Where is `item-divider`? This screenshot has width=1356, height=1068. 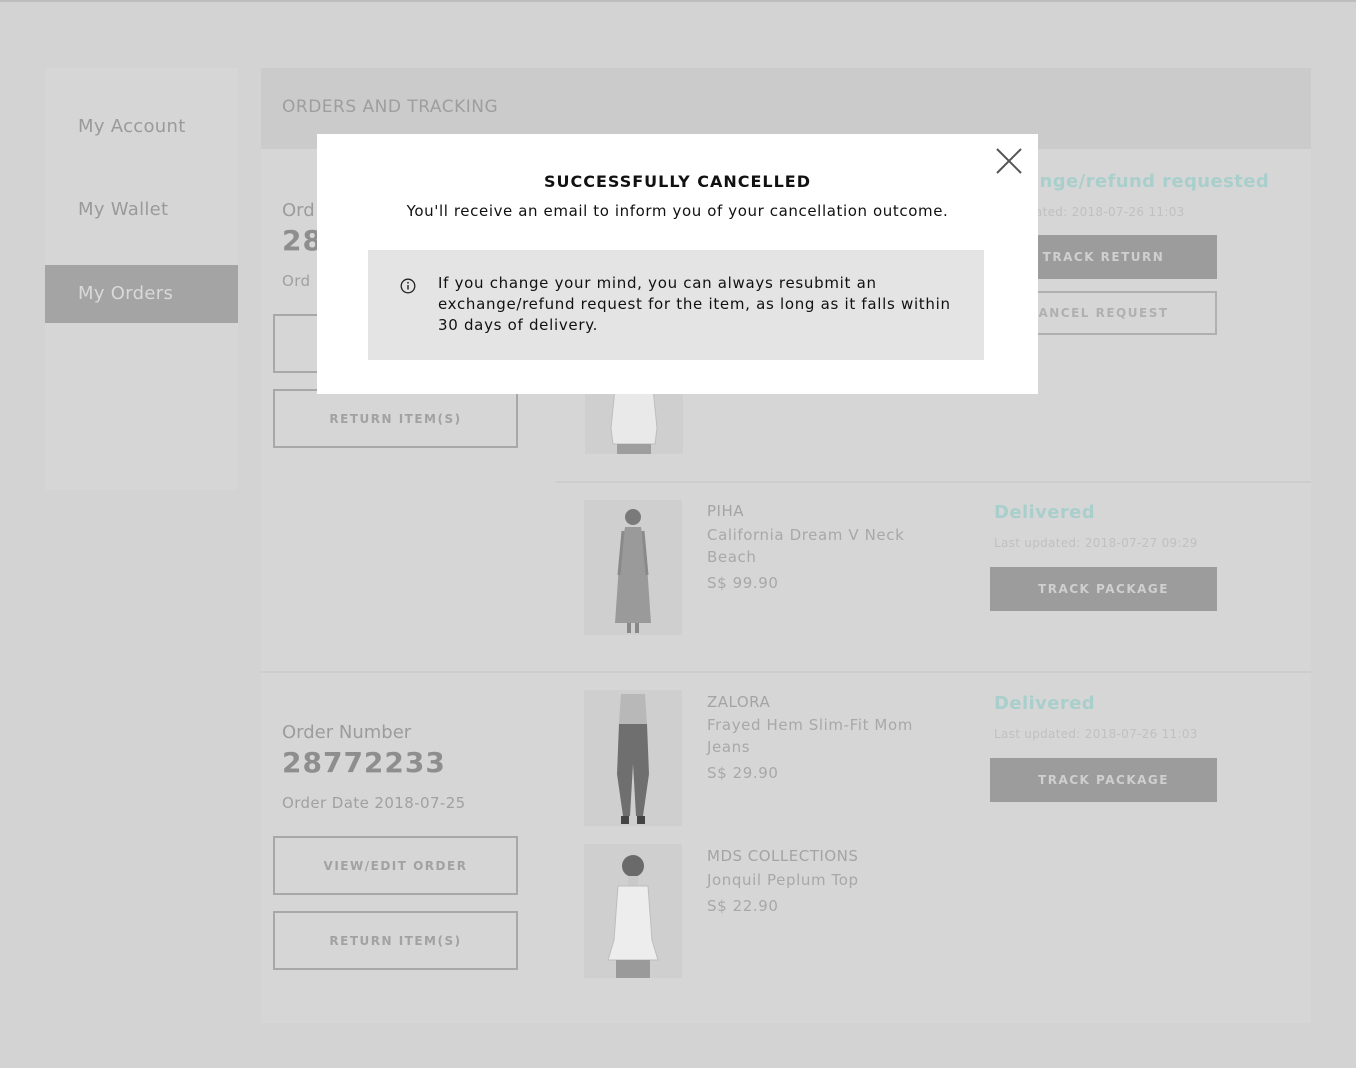 item-divider is located at coordinates (933, 482).